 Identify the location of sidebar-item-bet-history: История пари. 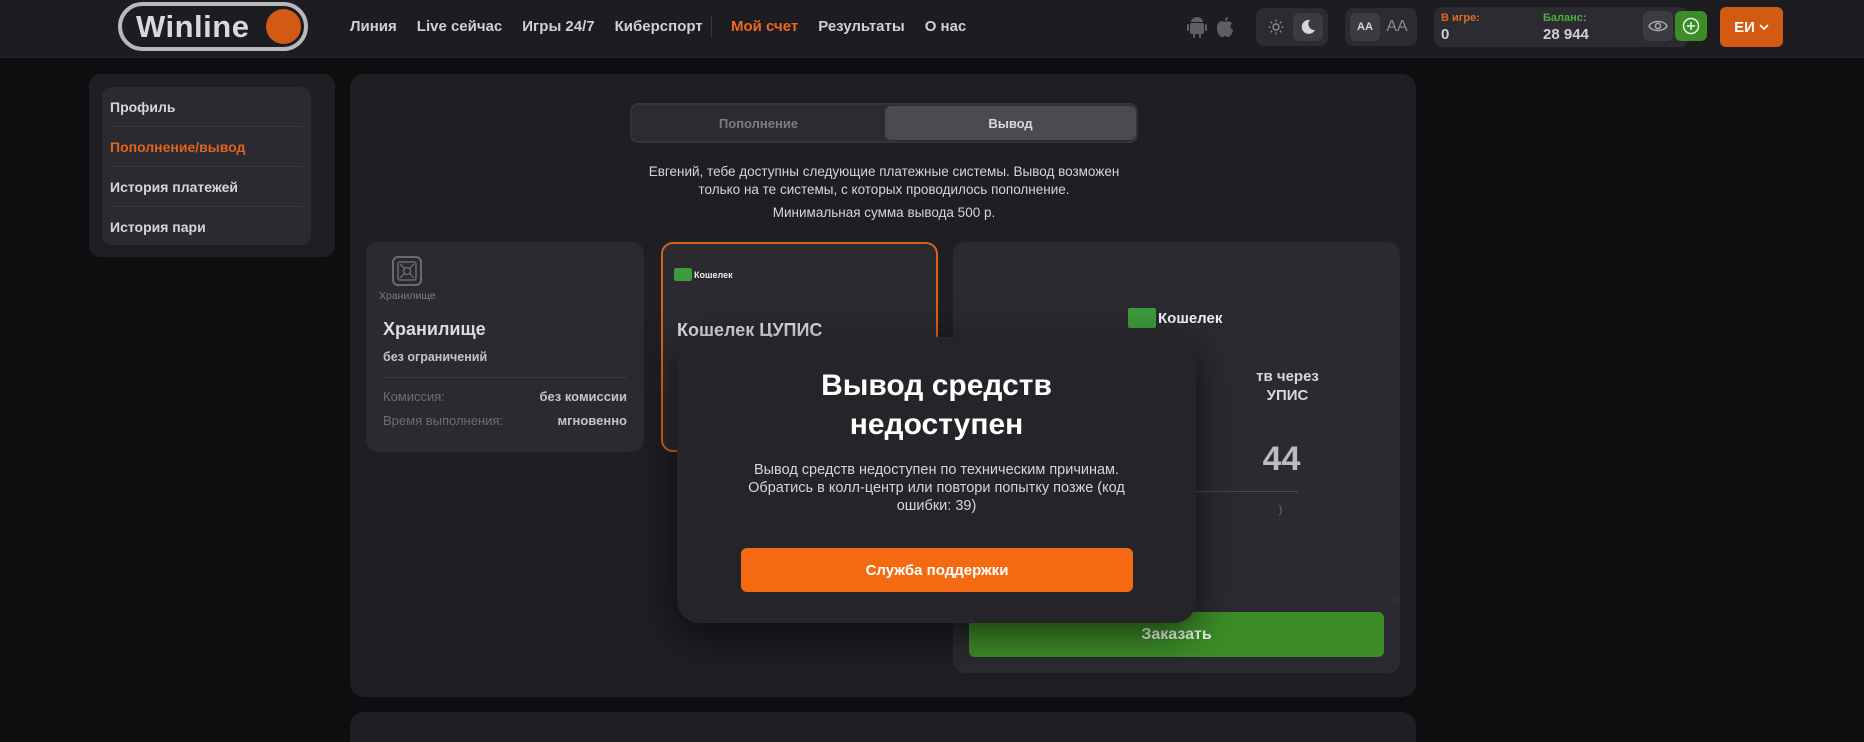
(206, 227).